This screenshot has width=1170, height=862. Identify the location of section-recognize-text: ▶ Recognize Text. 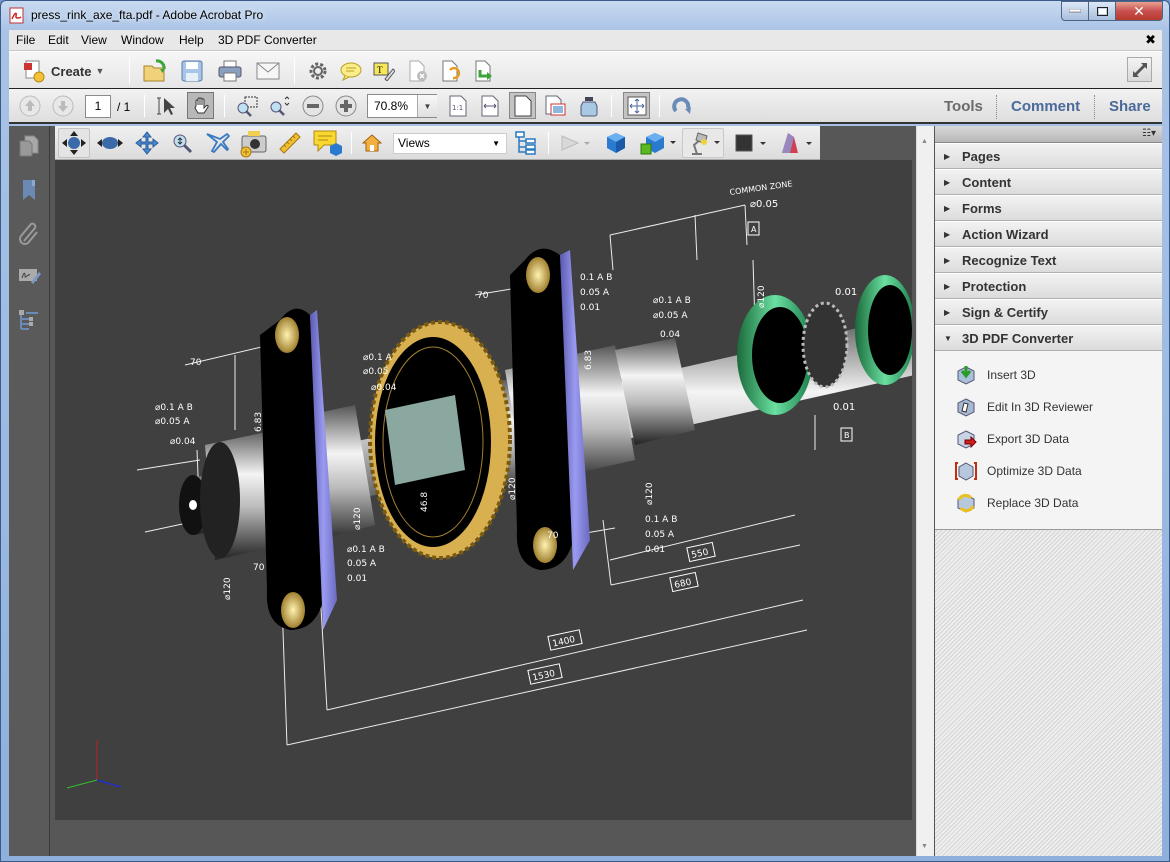
(1048, 260).